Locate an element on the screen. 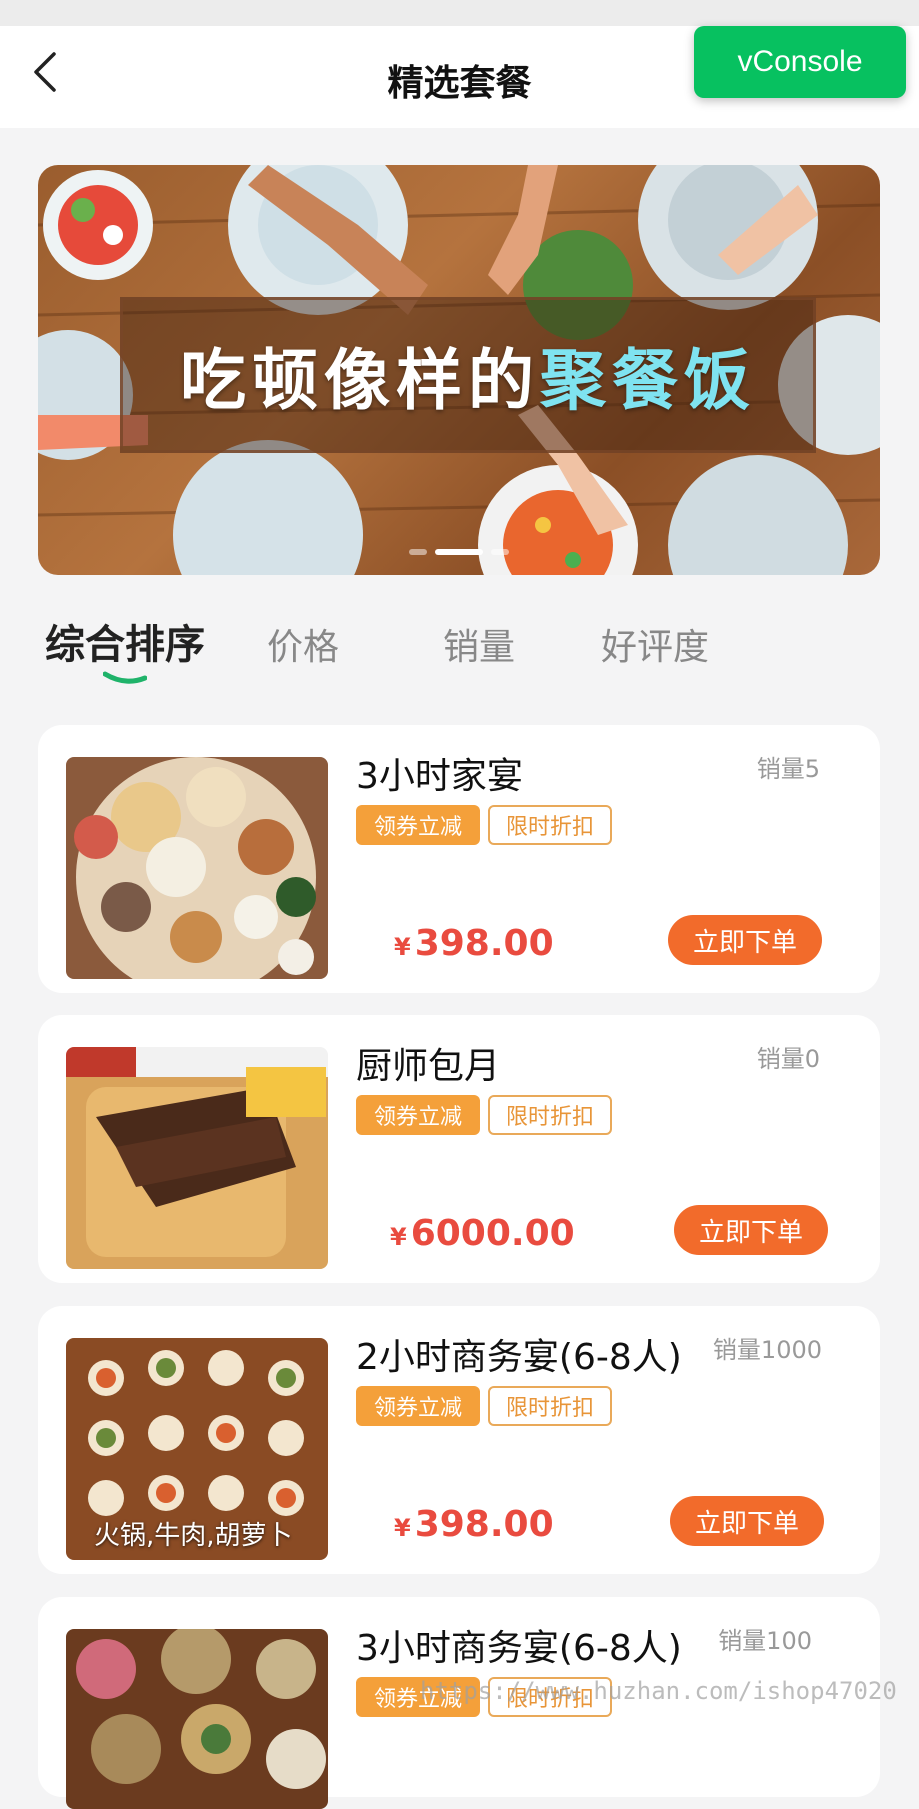 This screenshot has width=919, height=1809. active-tab-indicator is located at coordinates (125, 677).